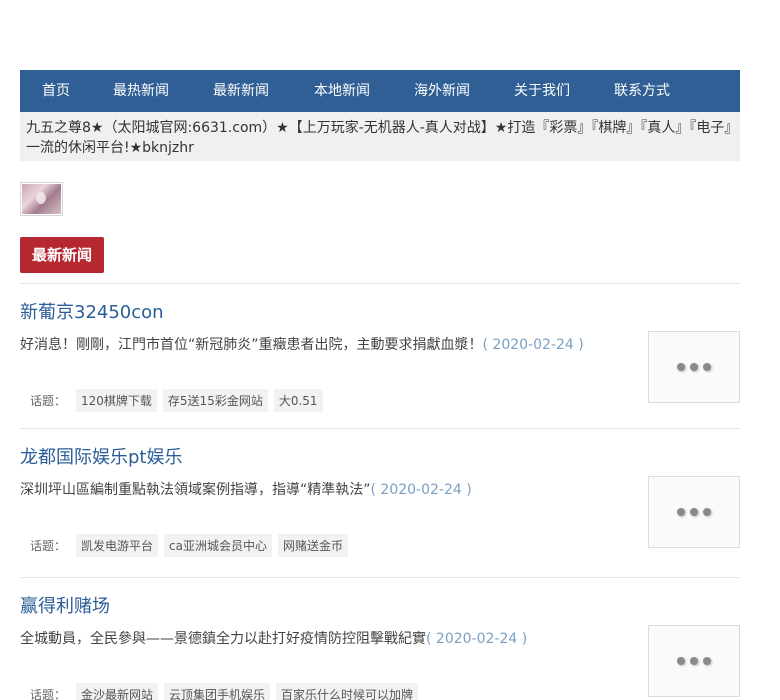 This screenshot has width=780, height=700. What do you see at coordinates (342, 91) in the screenshot?
I see `nav-item-local-news: 本地新闻` at bounding box center [342, 91].